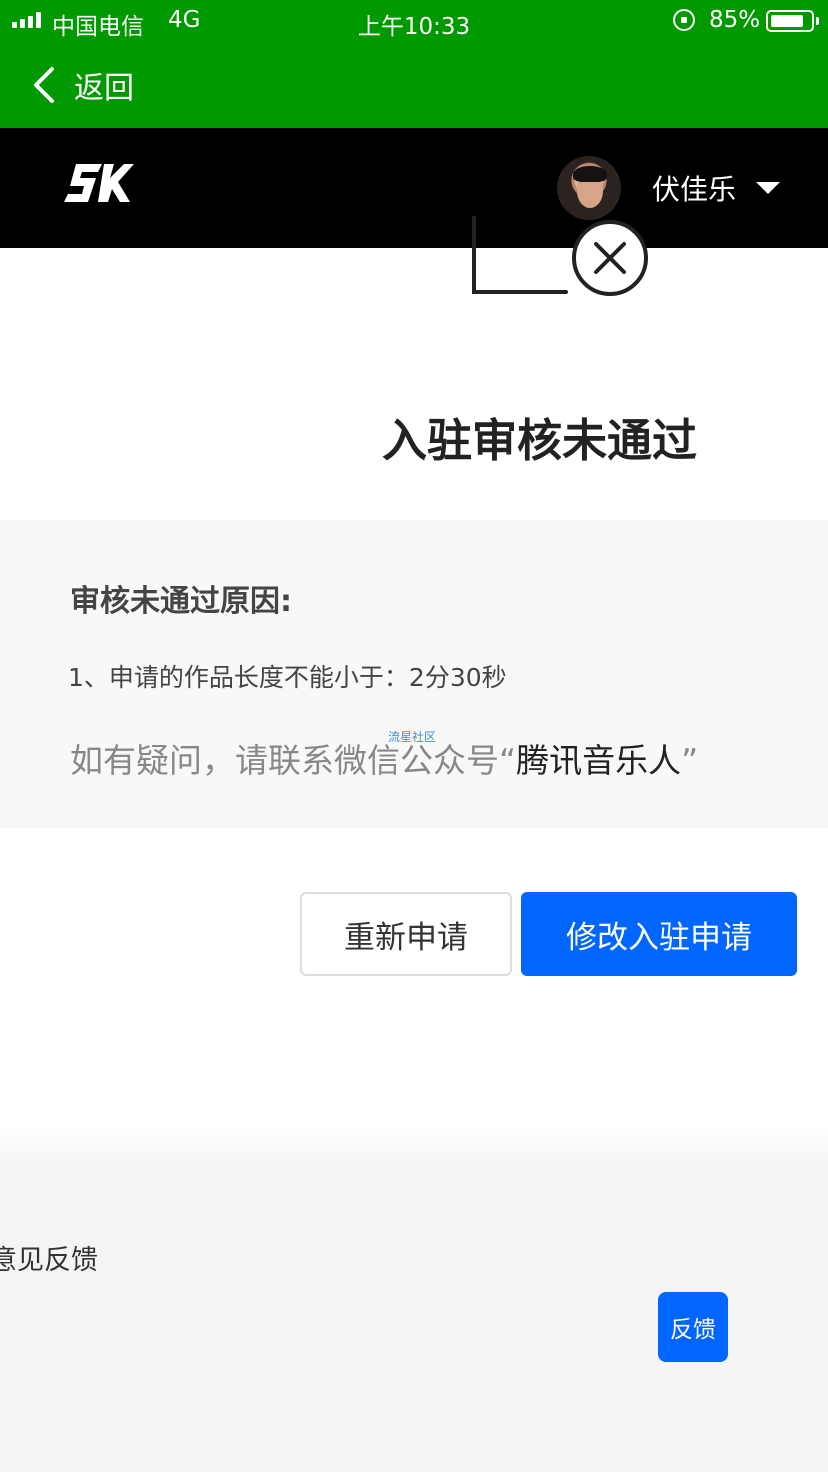  What do you see at coordinates (735, 20) in the screenshot?
I see `battery-percent: 85%` at bounding box center [735, 20].